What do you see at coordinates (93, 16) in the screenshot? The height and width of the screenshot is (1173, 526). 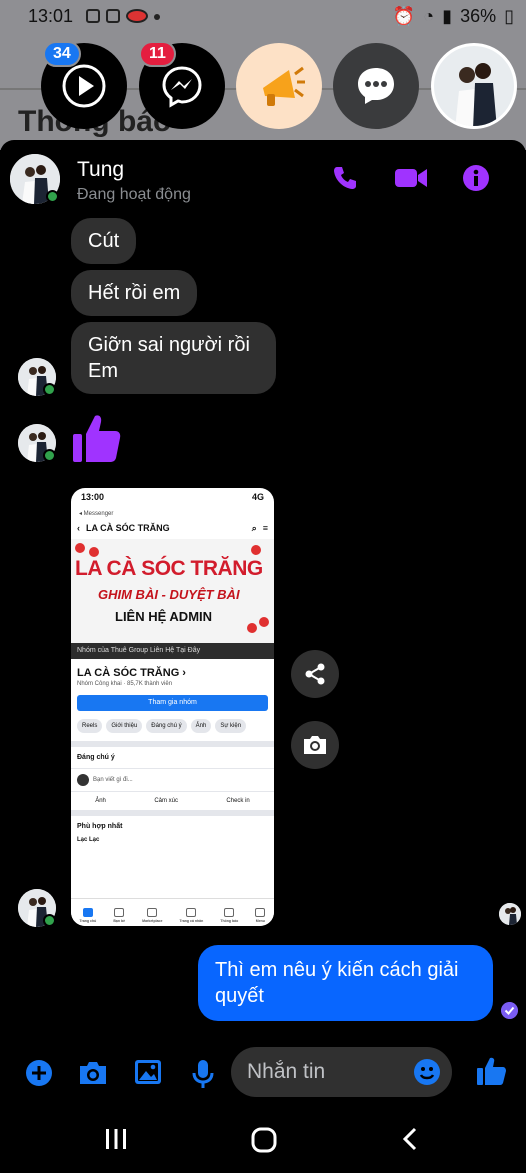 I see `gallery-icon` at bounding box center [93, 16].